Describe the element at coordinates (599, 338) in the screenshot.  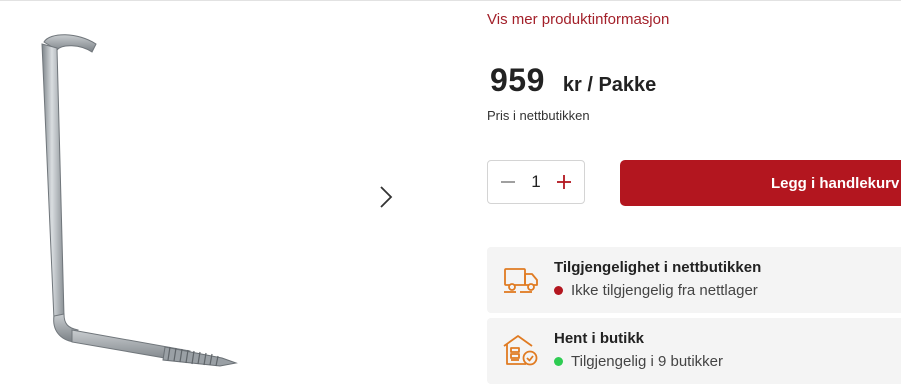
I see `store-pickup-title: Hent i butikk` at that location.